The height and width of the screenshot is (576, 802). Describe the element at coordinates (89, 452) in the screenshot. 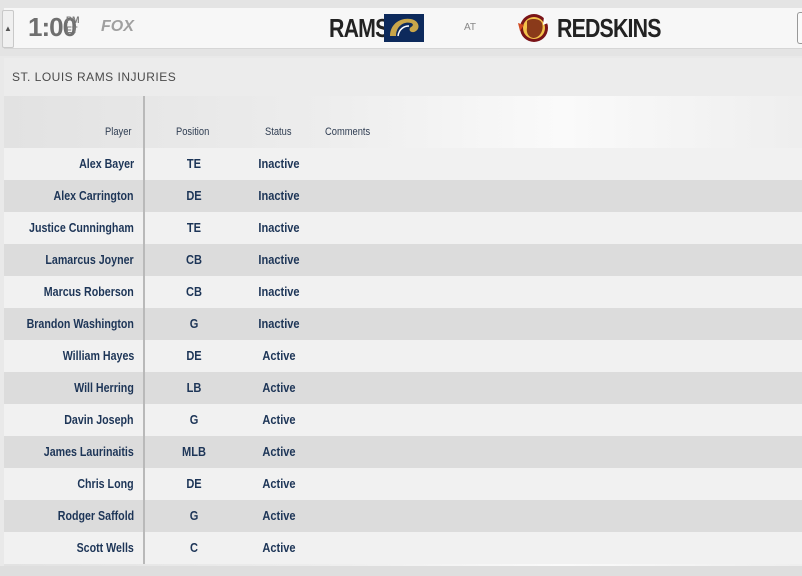

I see `player-name: James Laurinaitis` at that location.